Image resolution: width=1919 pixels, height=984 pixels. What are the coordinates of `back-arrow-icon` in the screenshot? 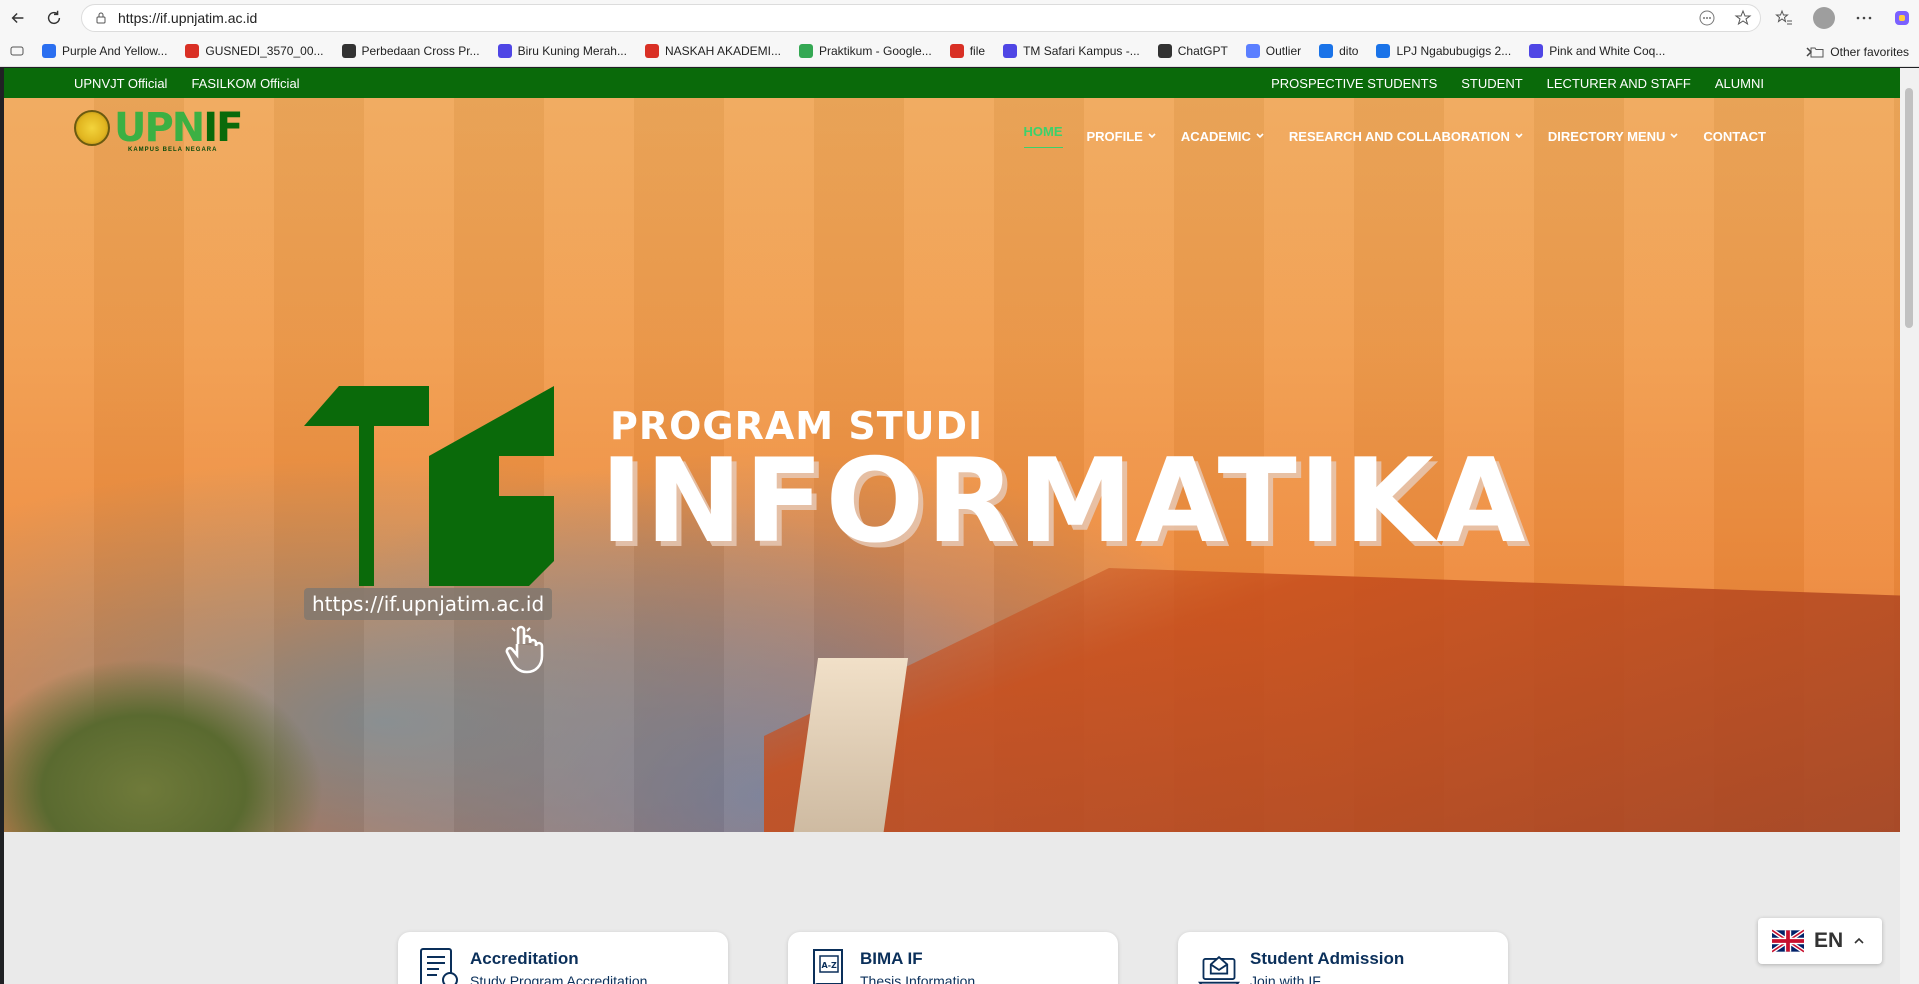 It's located at (17, 18).